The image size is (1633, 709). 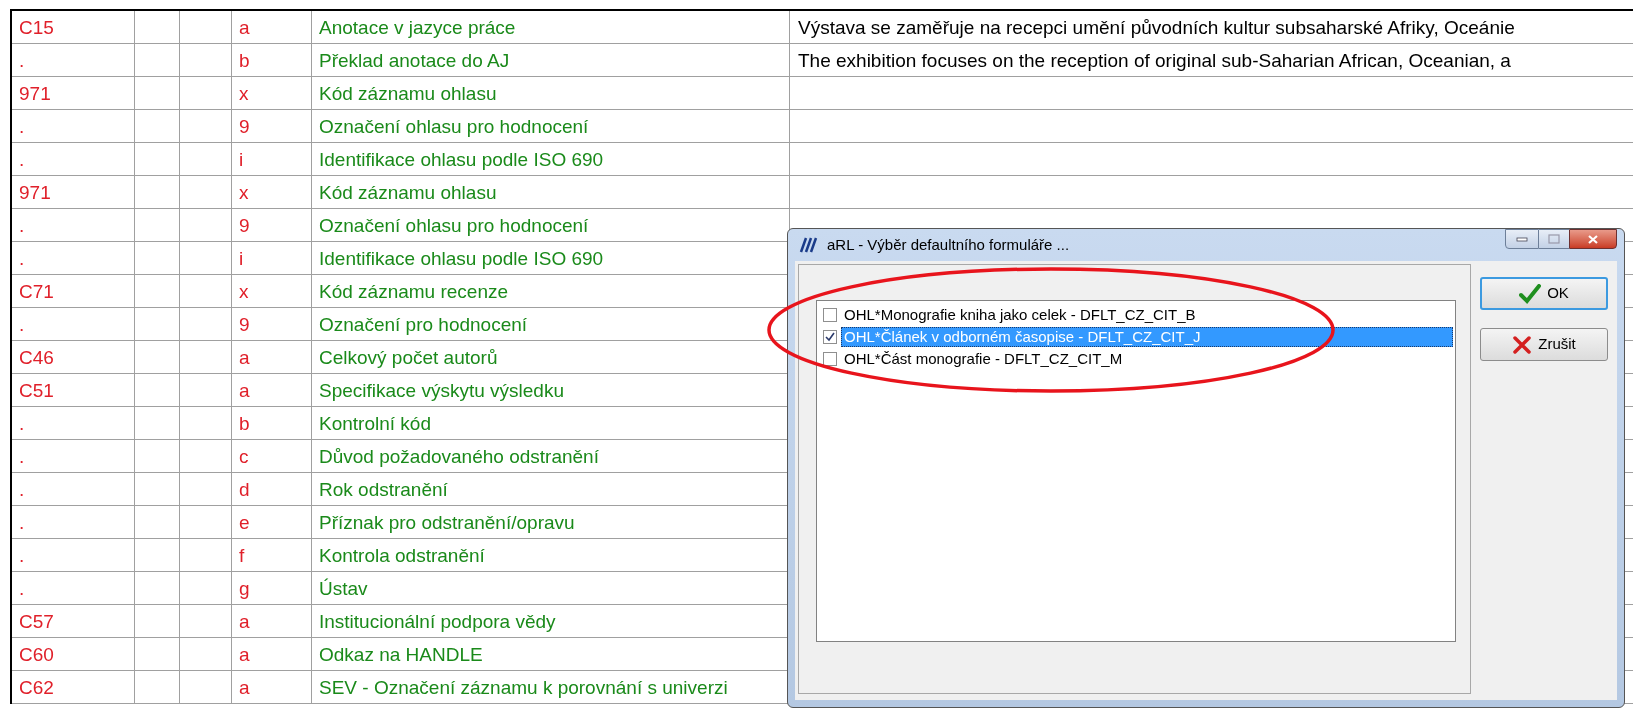 I want to click on x-icon, so click(x=1522, y=344).